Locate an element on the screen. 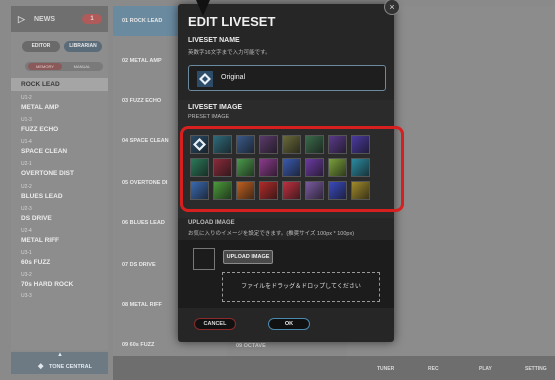 Image resolution: width=555 pixels, height=380 pixels. liveset-name-value: Original is located at coordinates (233, 77).